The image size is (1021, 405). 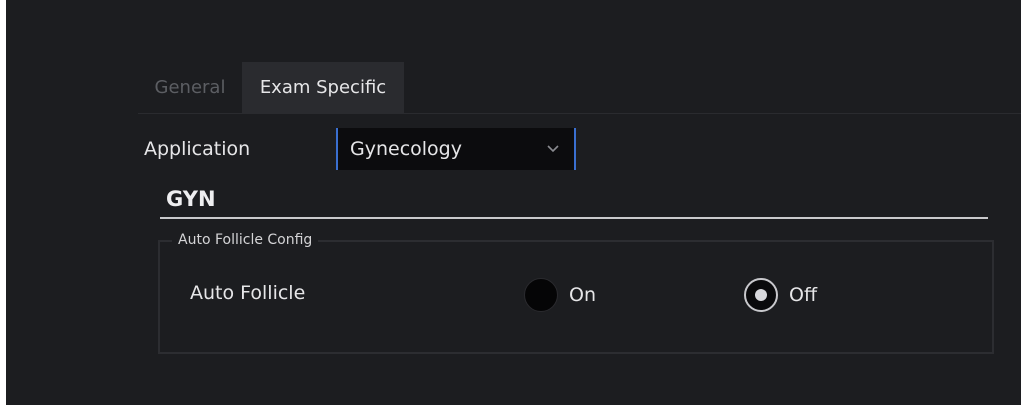 I want to click on section-divider, so click(x=574, y=218).